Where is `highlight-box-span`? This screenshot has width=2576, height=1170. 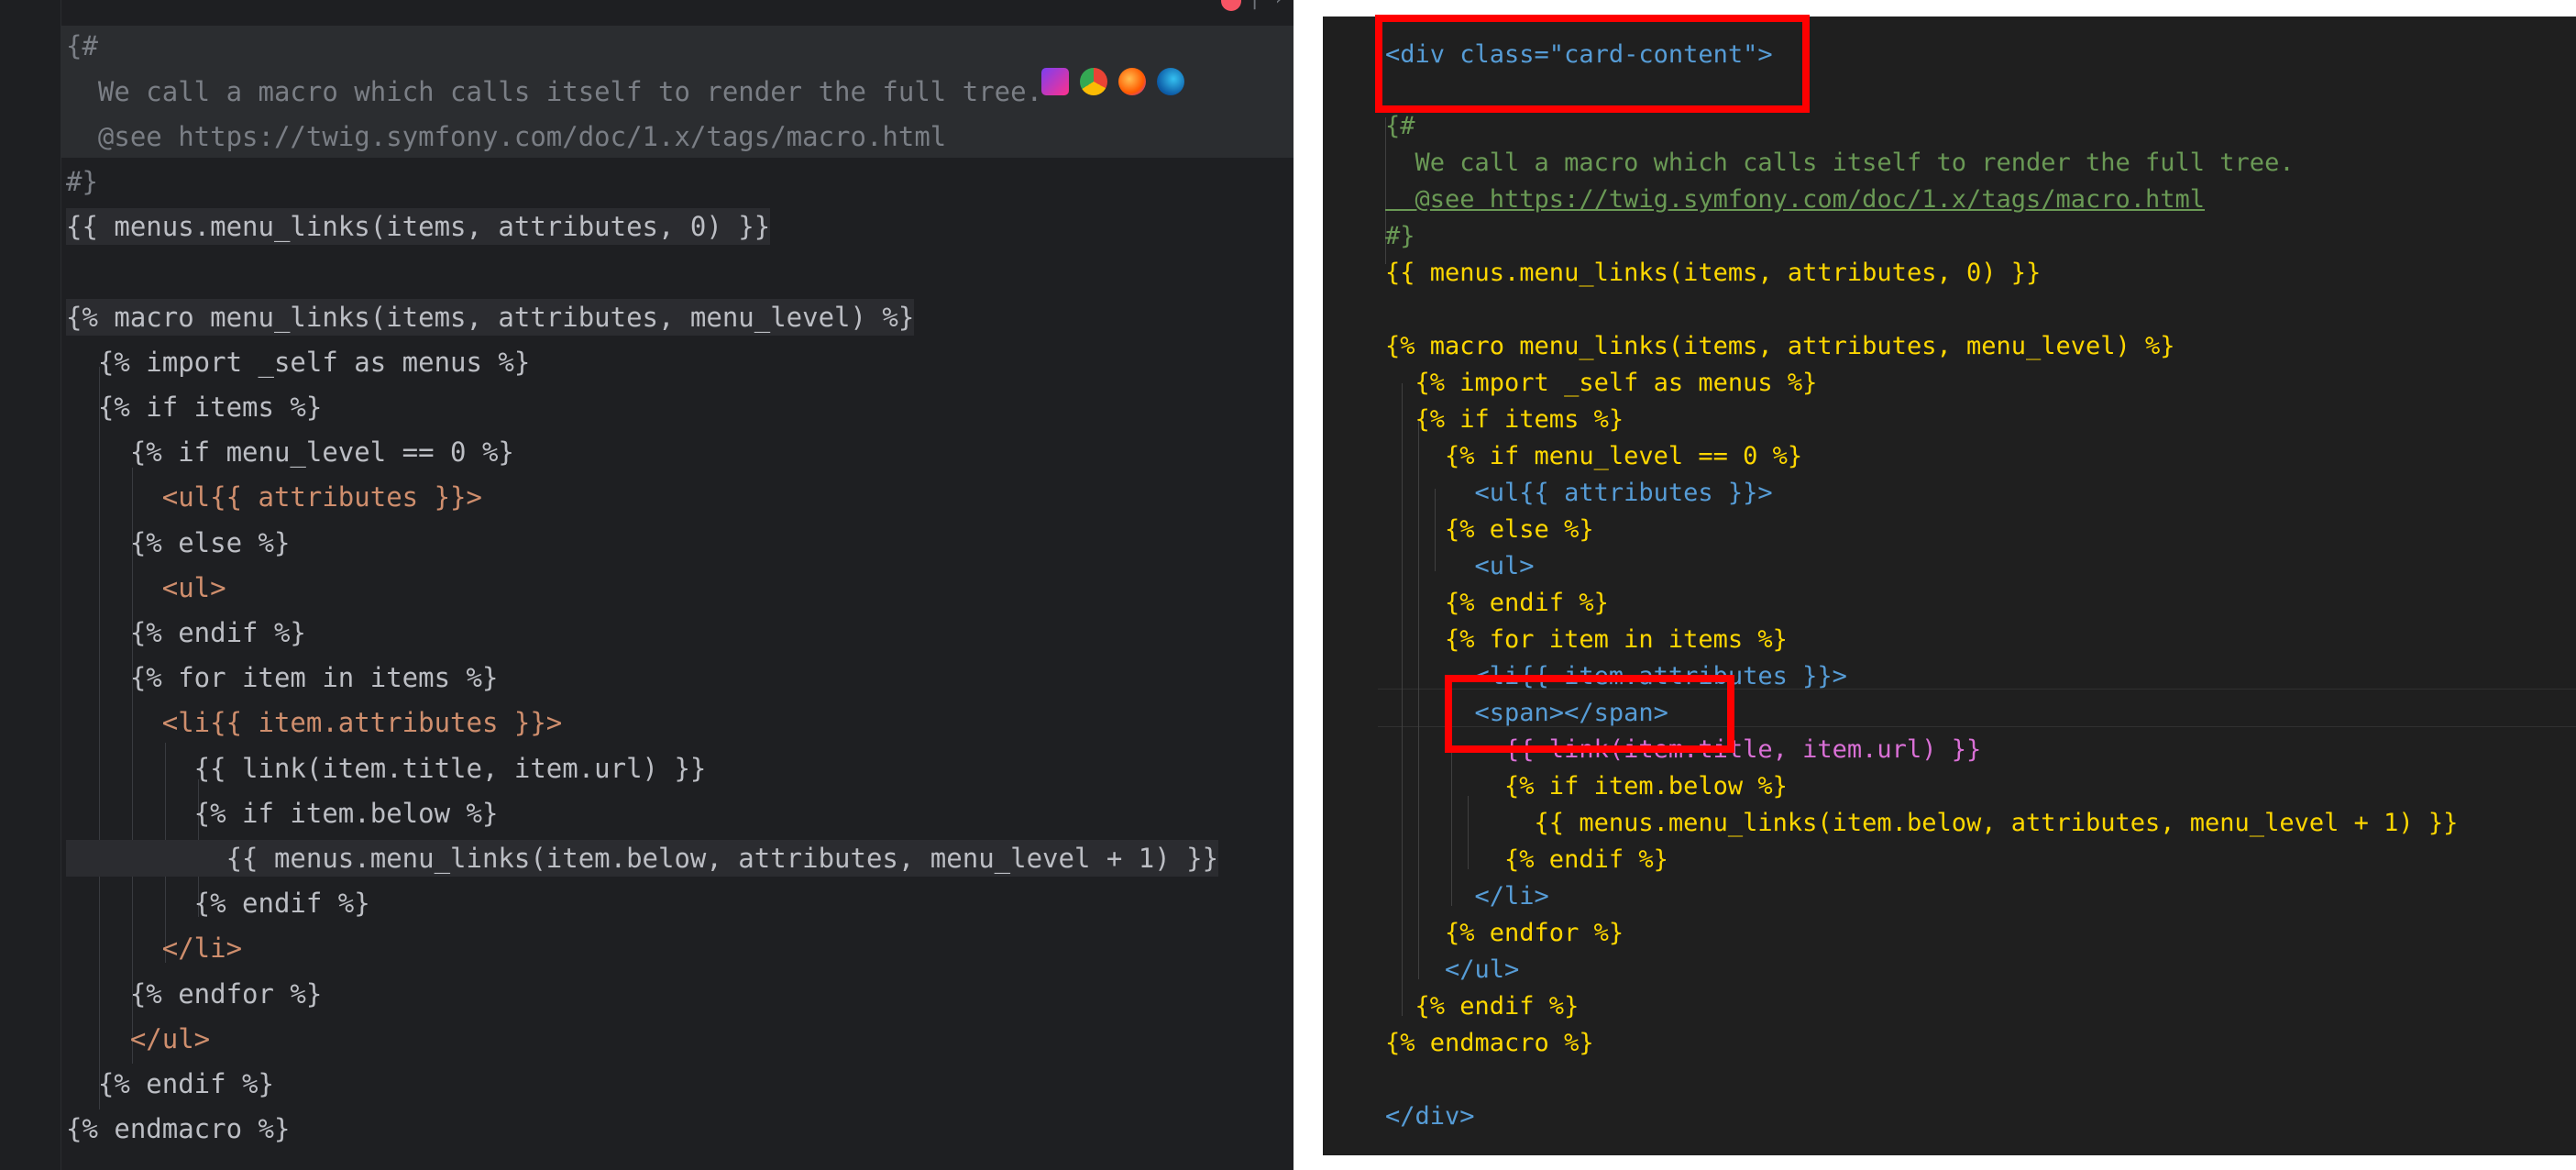 highlight-box-span is located at coordinates (1589, 714).